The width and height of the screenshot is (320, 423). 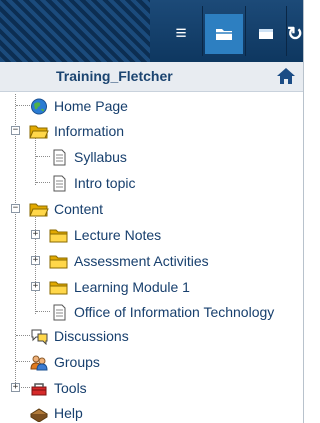 What do you see at coordinates (39, 337) in the screenshot?
I see `discussion-icon` at bounding box center [39, 337].